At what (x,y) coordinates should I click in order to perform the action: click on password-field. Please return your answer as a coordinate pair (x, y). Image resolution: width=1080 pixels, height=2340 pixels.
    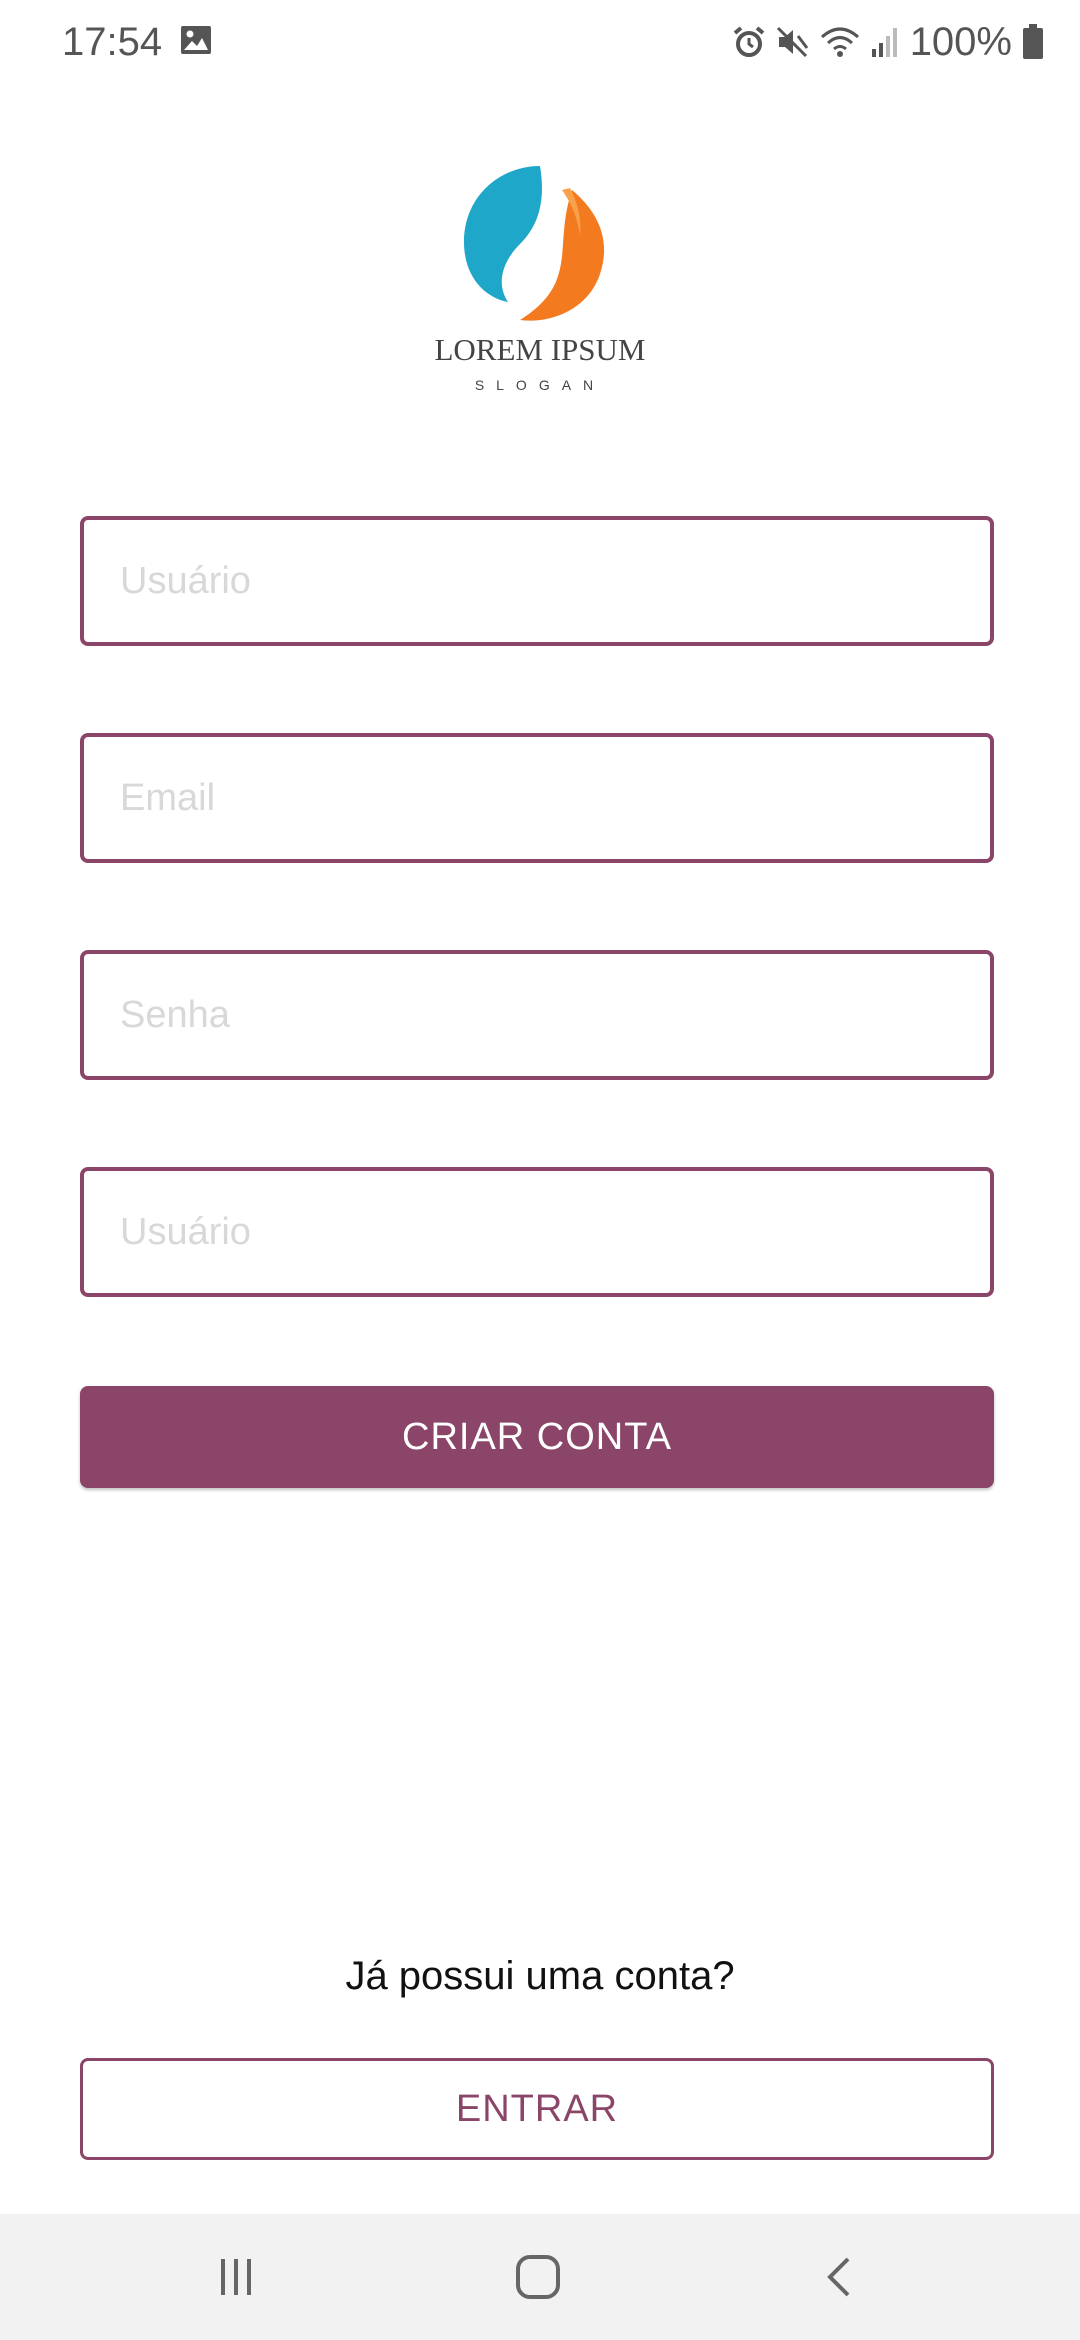
    Looking at the image, I should click on (537, 1015).